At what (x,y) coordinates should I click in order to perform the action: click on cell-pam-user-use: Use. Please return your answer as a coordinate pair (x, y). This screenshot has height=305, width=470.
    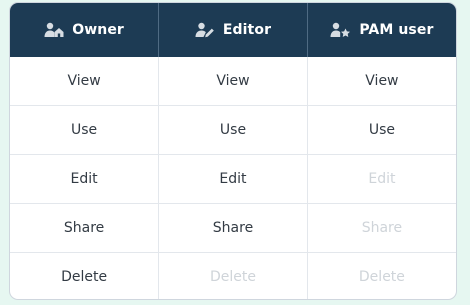
    Looking at the image, I should click on (381, 130).